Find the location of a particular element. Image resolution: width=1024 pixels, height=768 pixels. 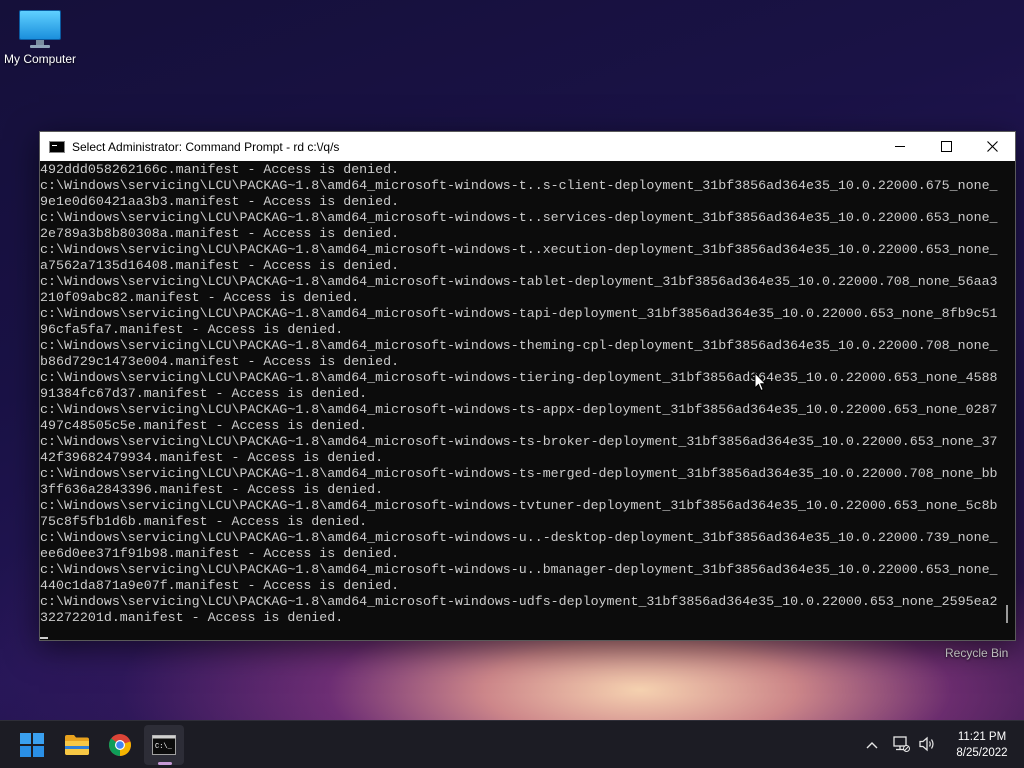

desktop-icon-label: My Computer is located at coordinates (40, 59).